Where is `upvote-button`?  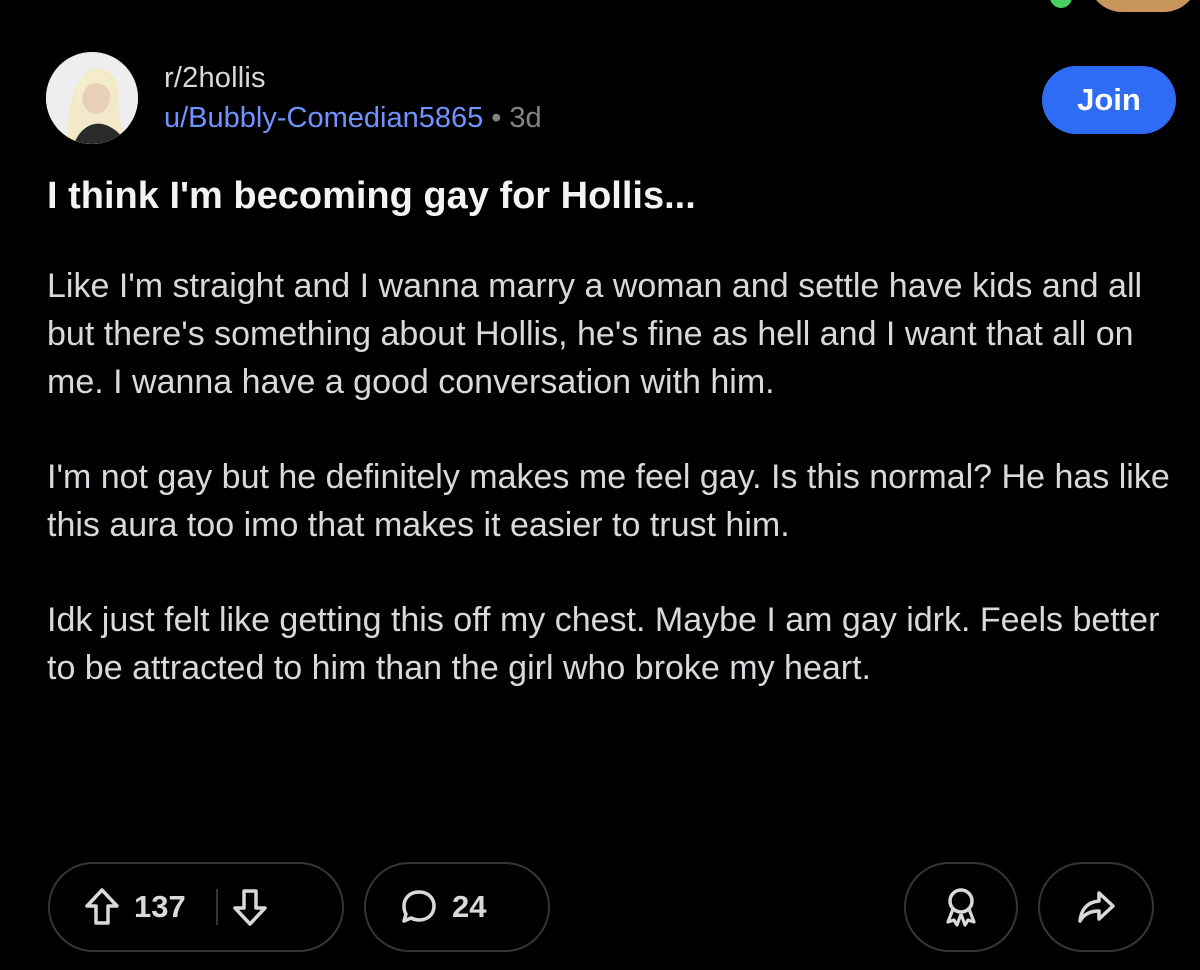 upvote-button is located at coordinates (102, 907).